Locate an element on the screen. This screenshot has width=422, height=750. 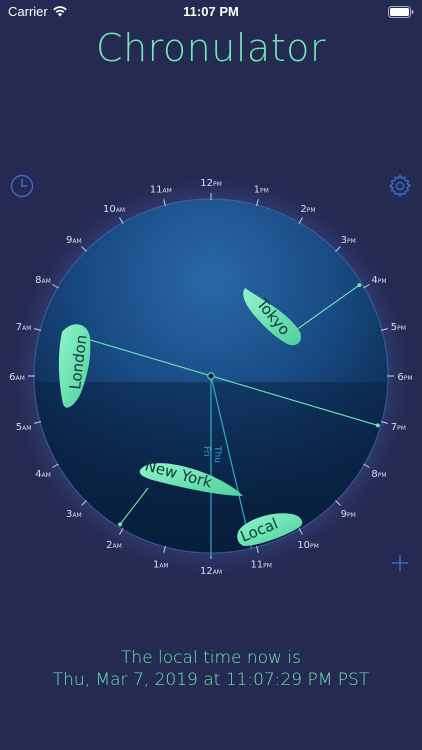
battery-icon is located at coordinates (401, 12).